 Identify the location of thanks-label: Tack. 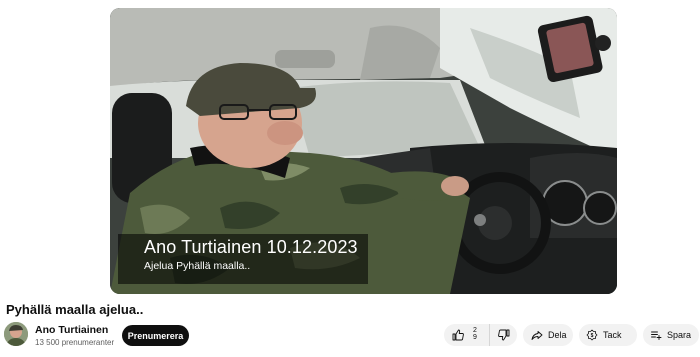
(612, 335).